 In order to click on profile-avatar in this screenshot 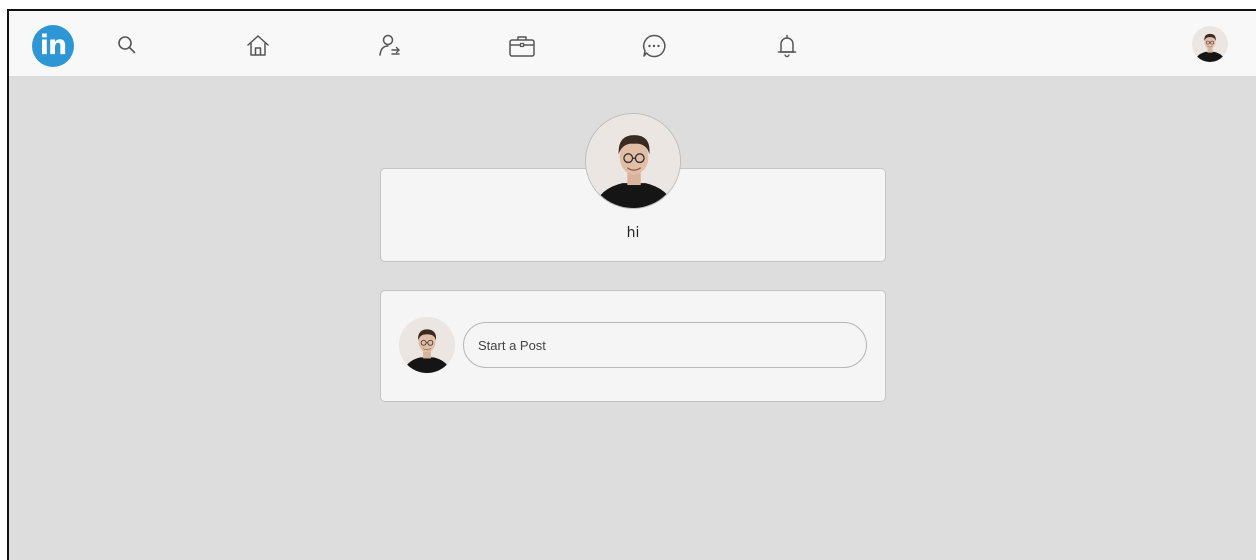, I will do `click(633, 161)`.